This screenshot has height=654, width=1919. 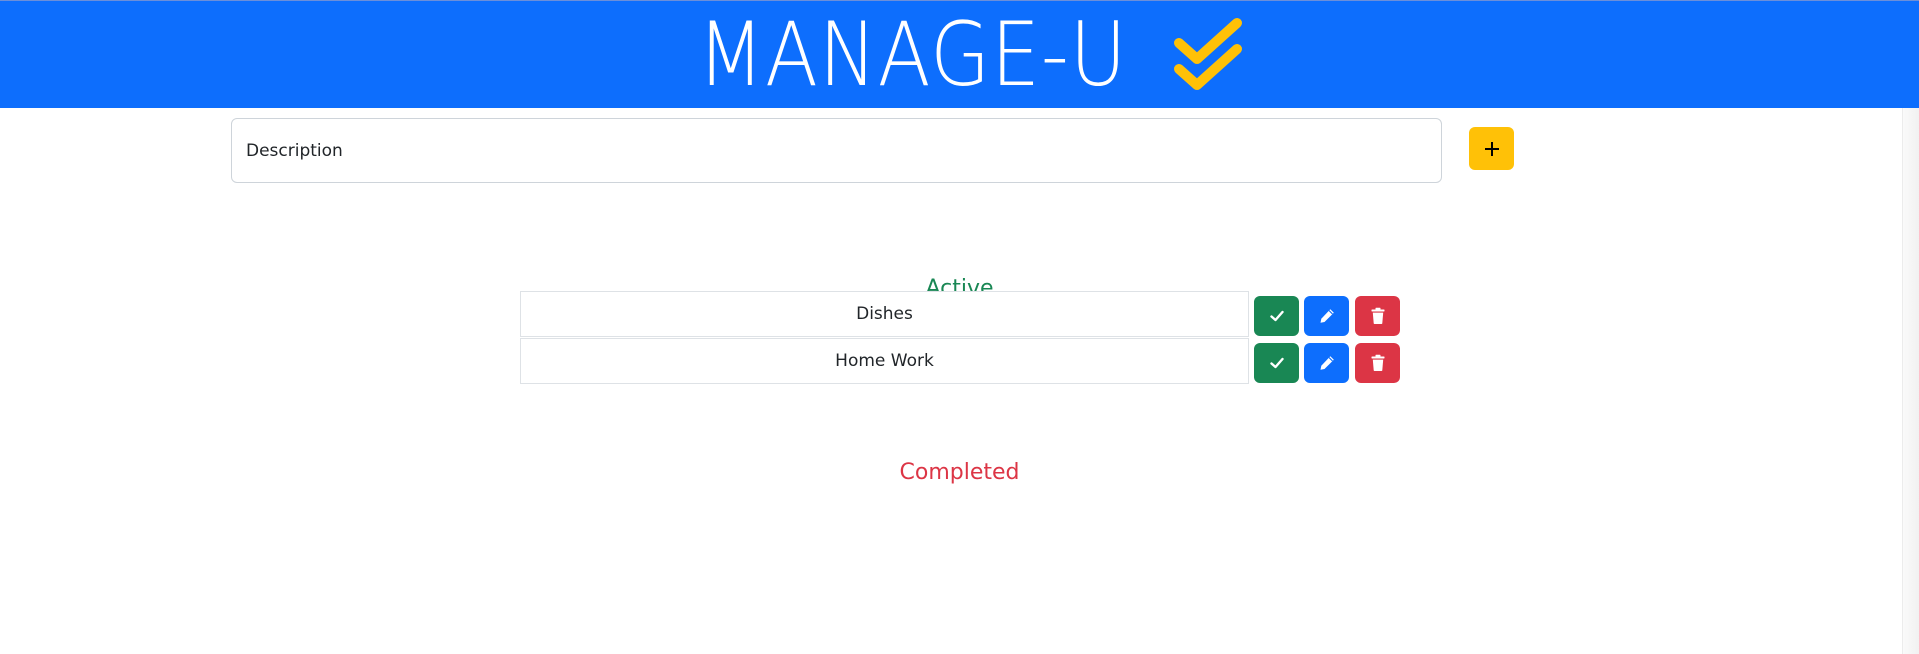 What do you see at coordinates (884, 361) in the screenshot?
I see `task-description: Home Work` at bounding box center [884, 361].